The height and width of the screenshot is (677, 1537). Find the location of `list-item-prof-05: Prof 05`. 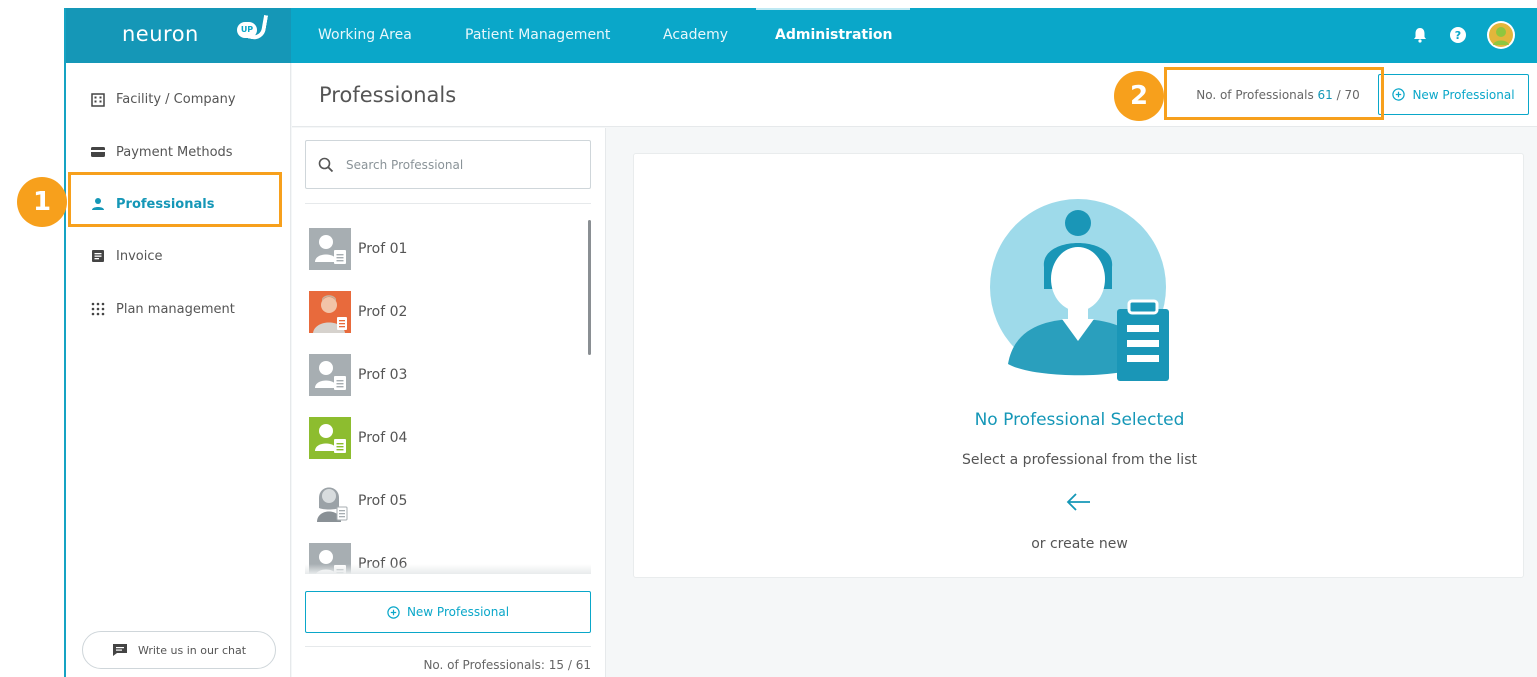

list-item-prof-05: Prof 05 is located at coordinates (358, 501).